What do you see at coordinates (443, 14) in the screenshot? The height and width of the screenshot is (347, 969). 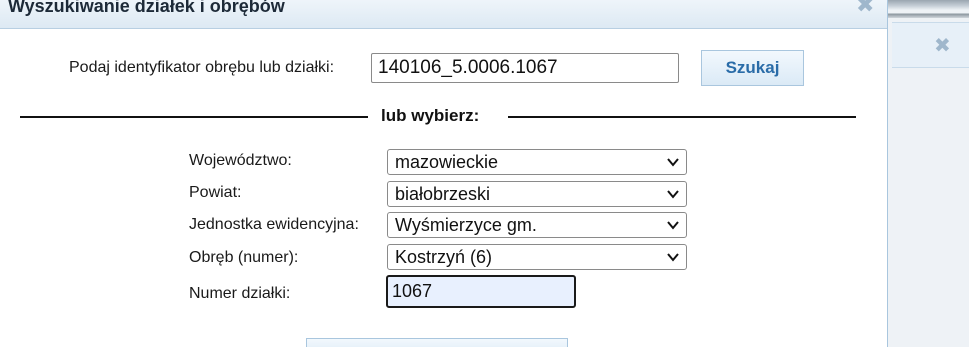 I see `dialog-titlebar: Wyszukiwanie działek i obrębów ✖` at bounding box center [443, 14].